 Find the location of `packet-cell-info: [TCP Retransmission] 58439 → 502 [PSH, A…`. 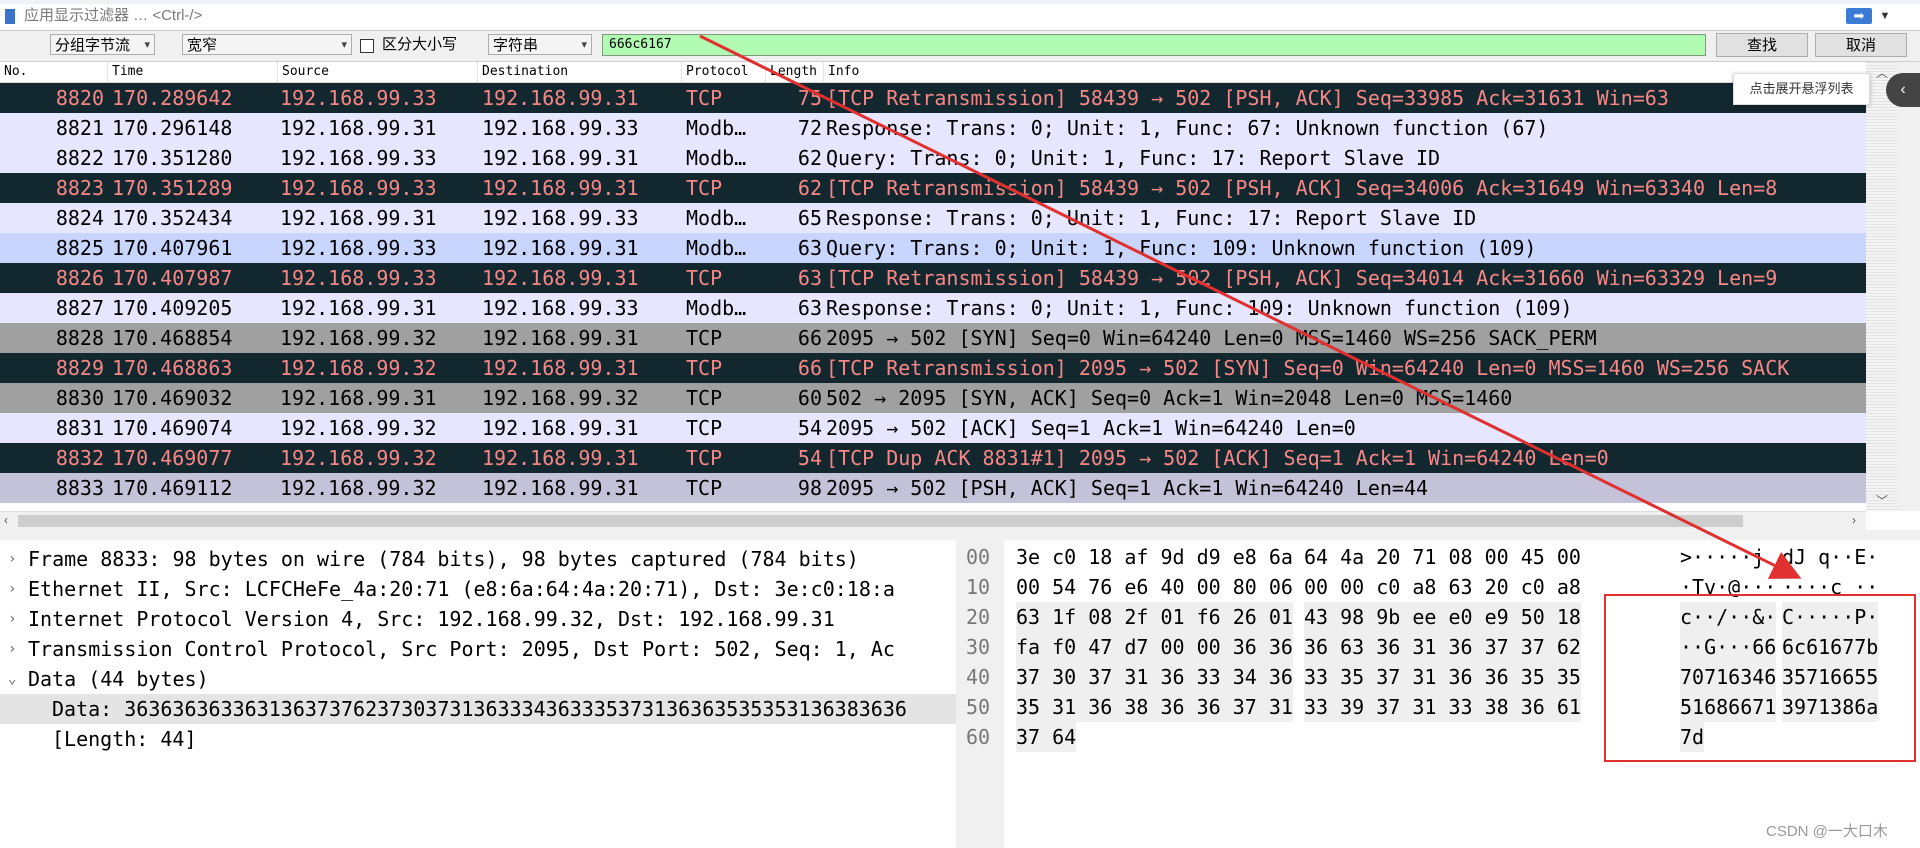

packet-cell-info: [TCP Retransmission] 58439 → 502 [PSH, A… is located at coordinates (1302, 188).